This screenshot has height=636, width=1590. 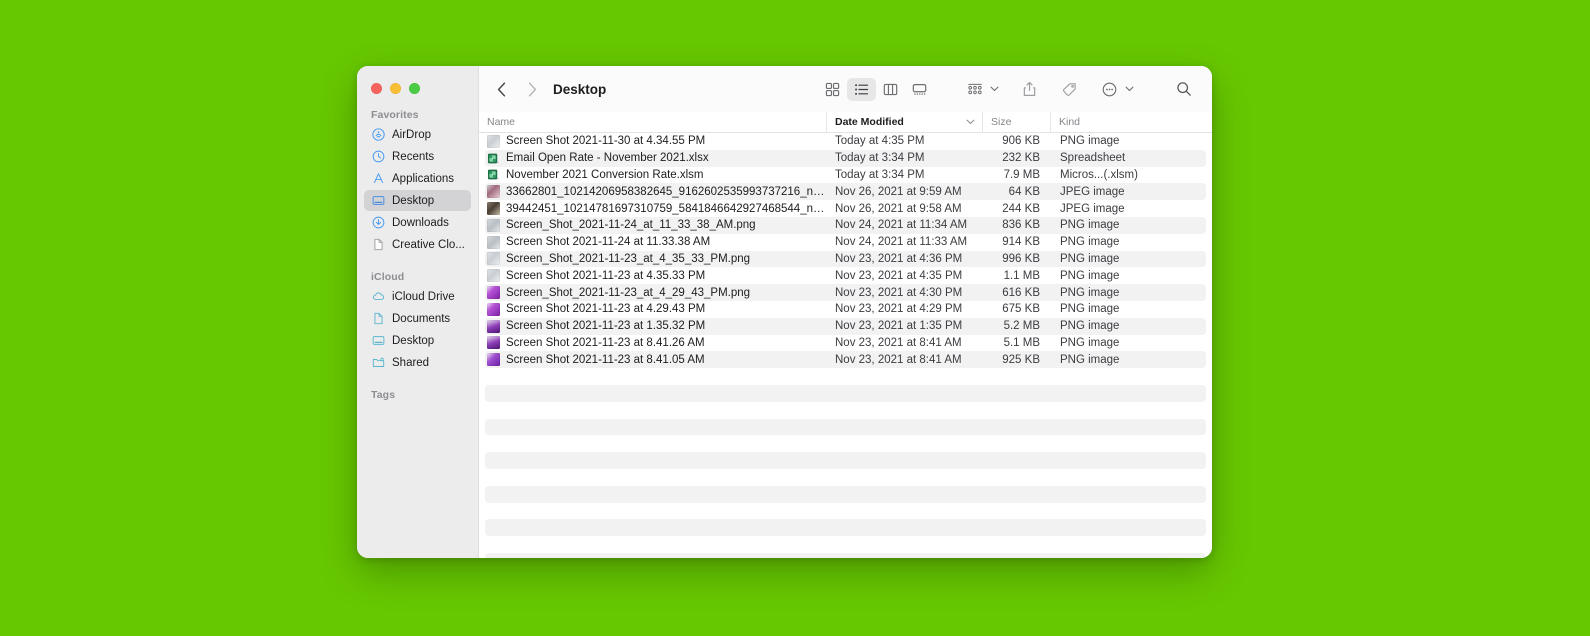 I want to click on sidebar-section-favorites-title: Favorites, so click(x=395, y=115).